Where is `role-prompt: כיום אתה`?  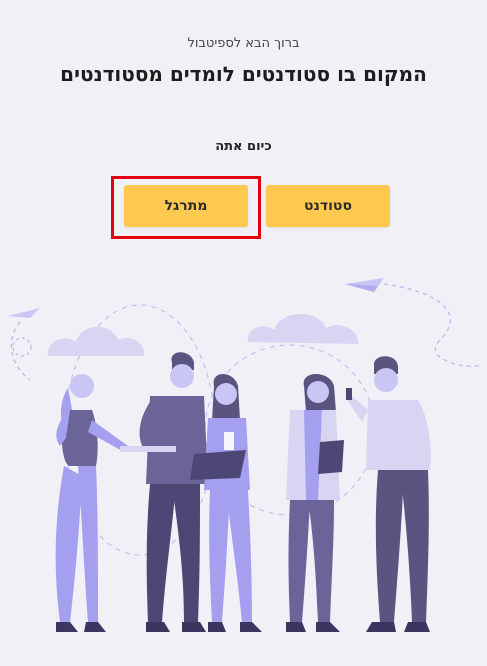 role-prompt: כיום אתה is located at coordinates (243, 146).